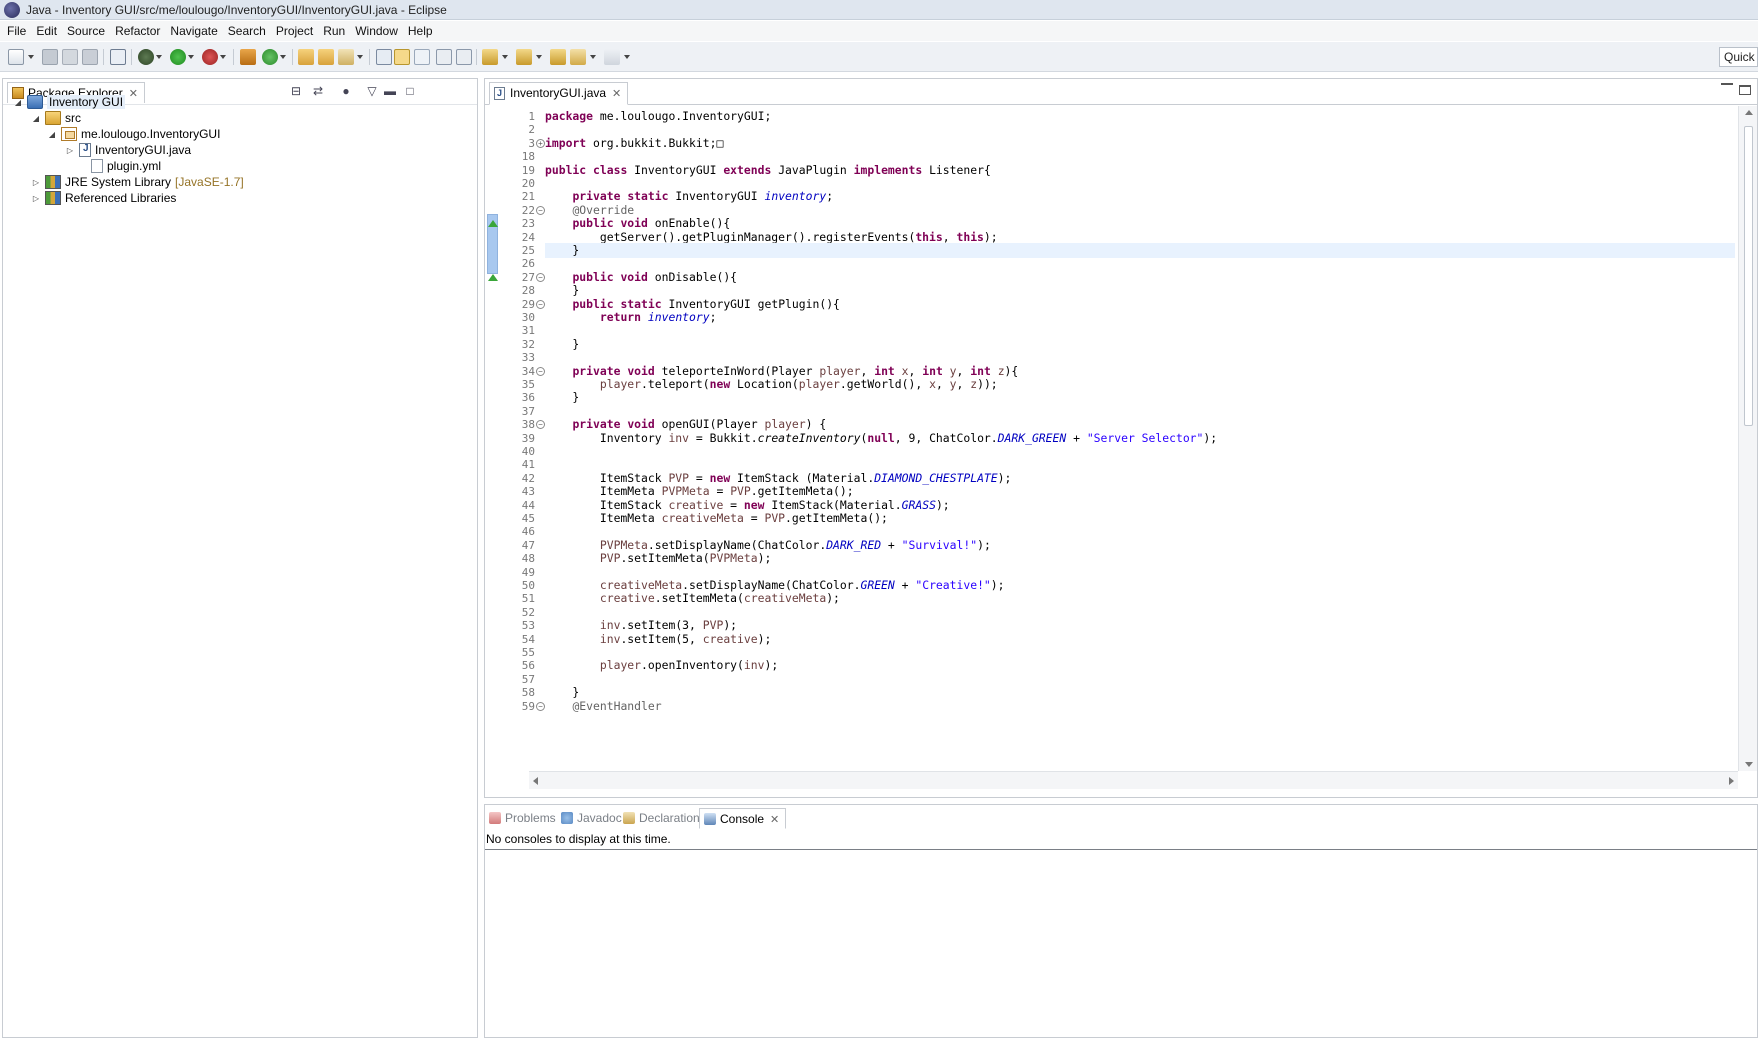 Image resolution: width=1758 pixels, height=1038 pixels. What do you see at coordinates (540, 143) in the screenshot?
I see `expand-fold-icon: +` at bounding box center [540, 143].